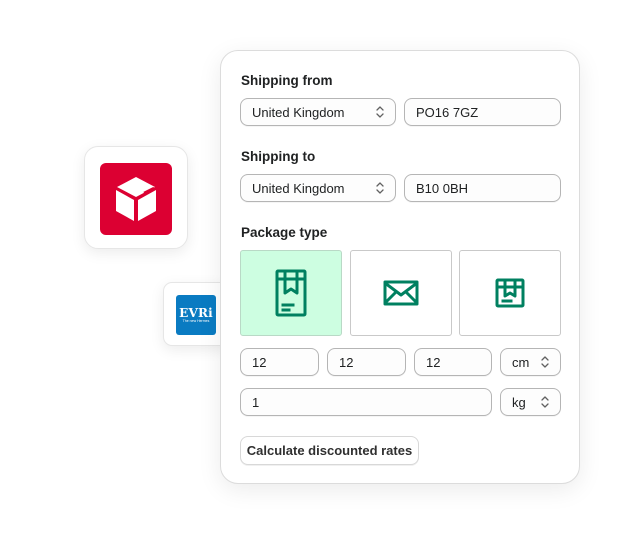 Image resolution: width=630 pixels, height=534 pixels. I want to click on height-input: 12, so click(453, 362).